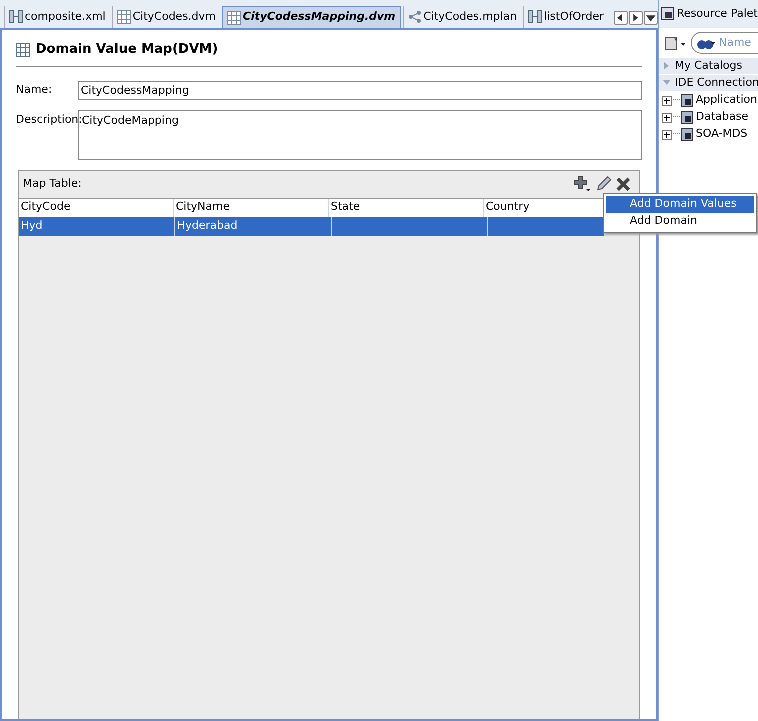 The image size is (758, 721). Describe the element at coordinates (583, 184) in the screenshot. I see `add-icon` at that location.